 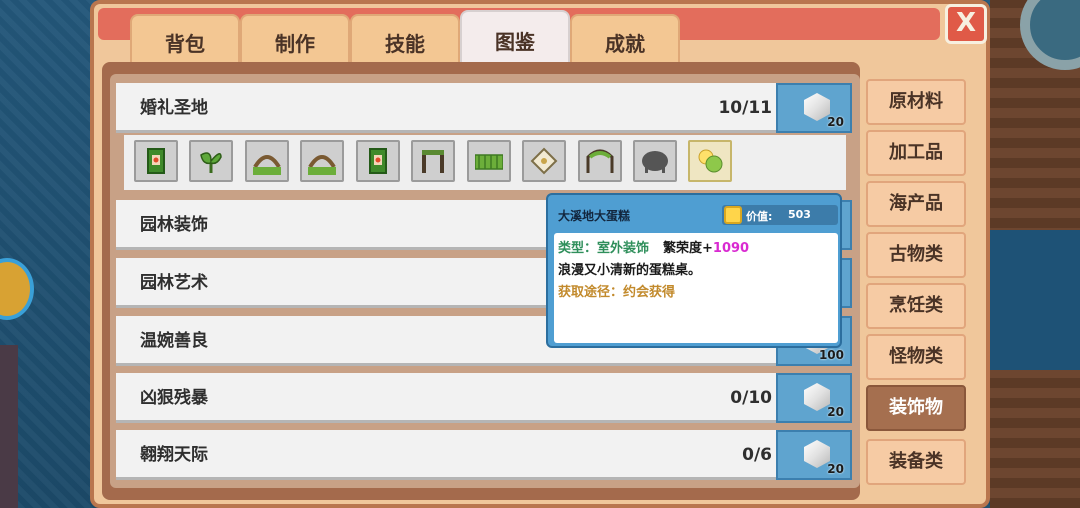 What do you see at coordinates (174, 108) in the screenshot?
I see `collection-name: 婚礼圣地` at bounding box center [174, 108].